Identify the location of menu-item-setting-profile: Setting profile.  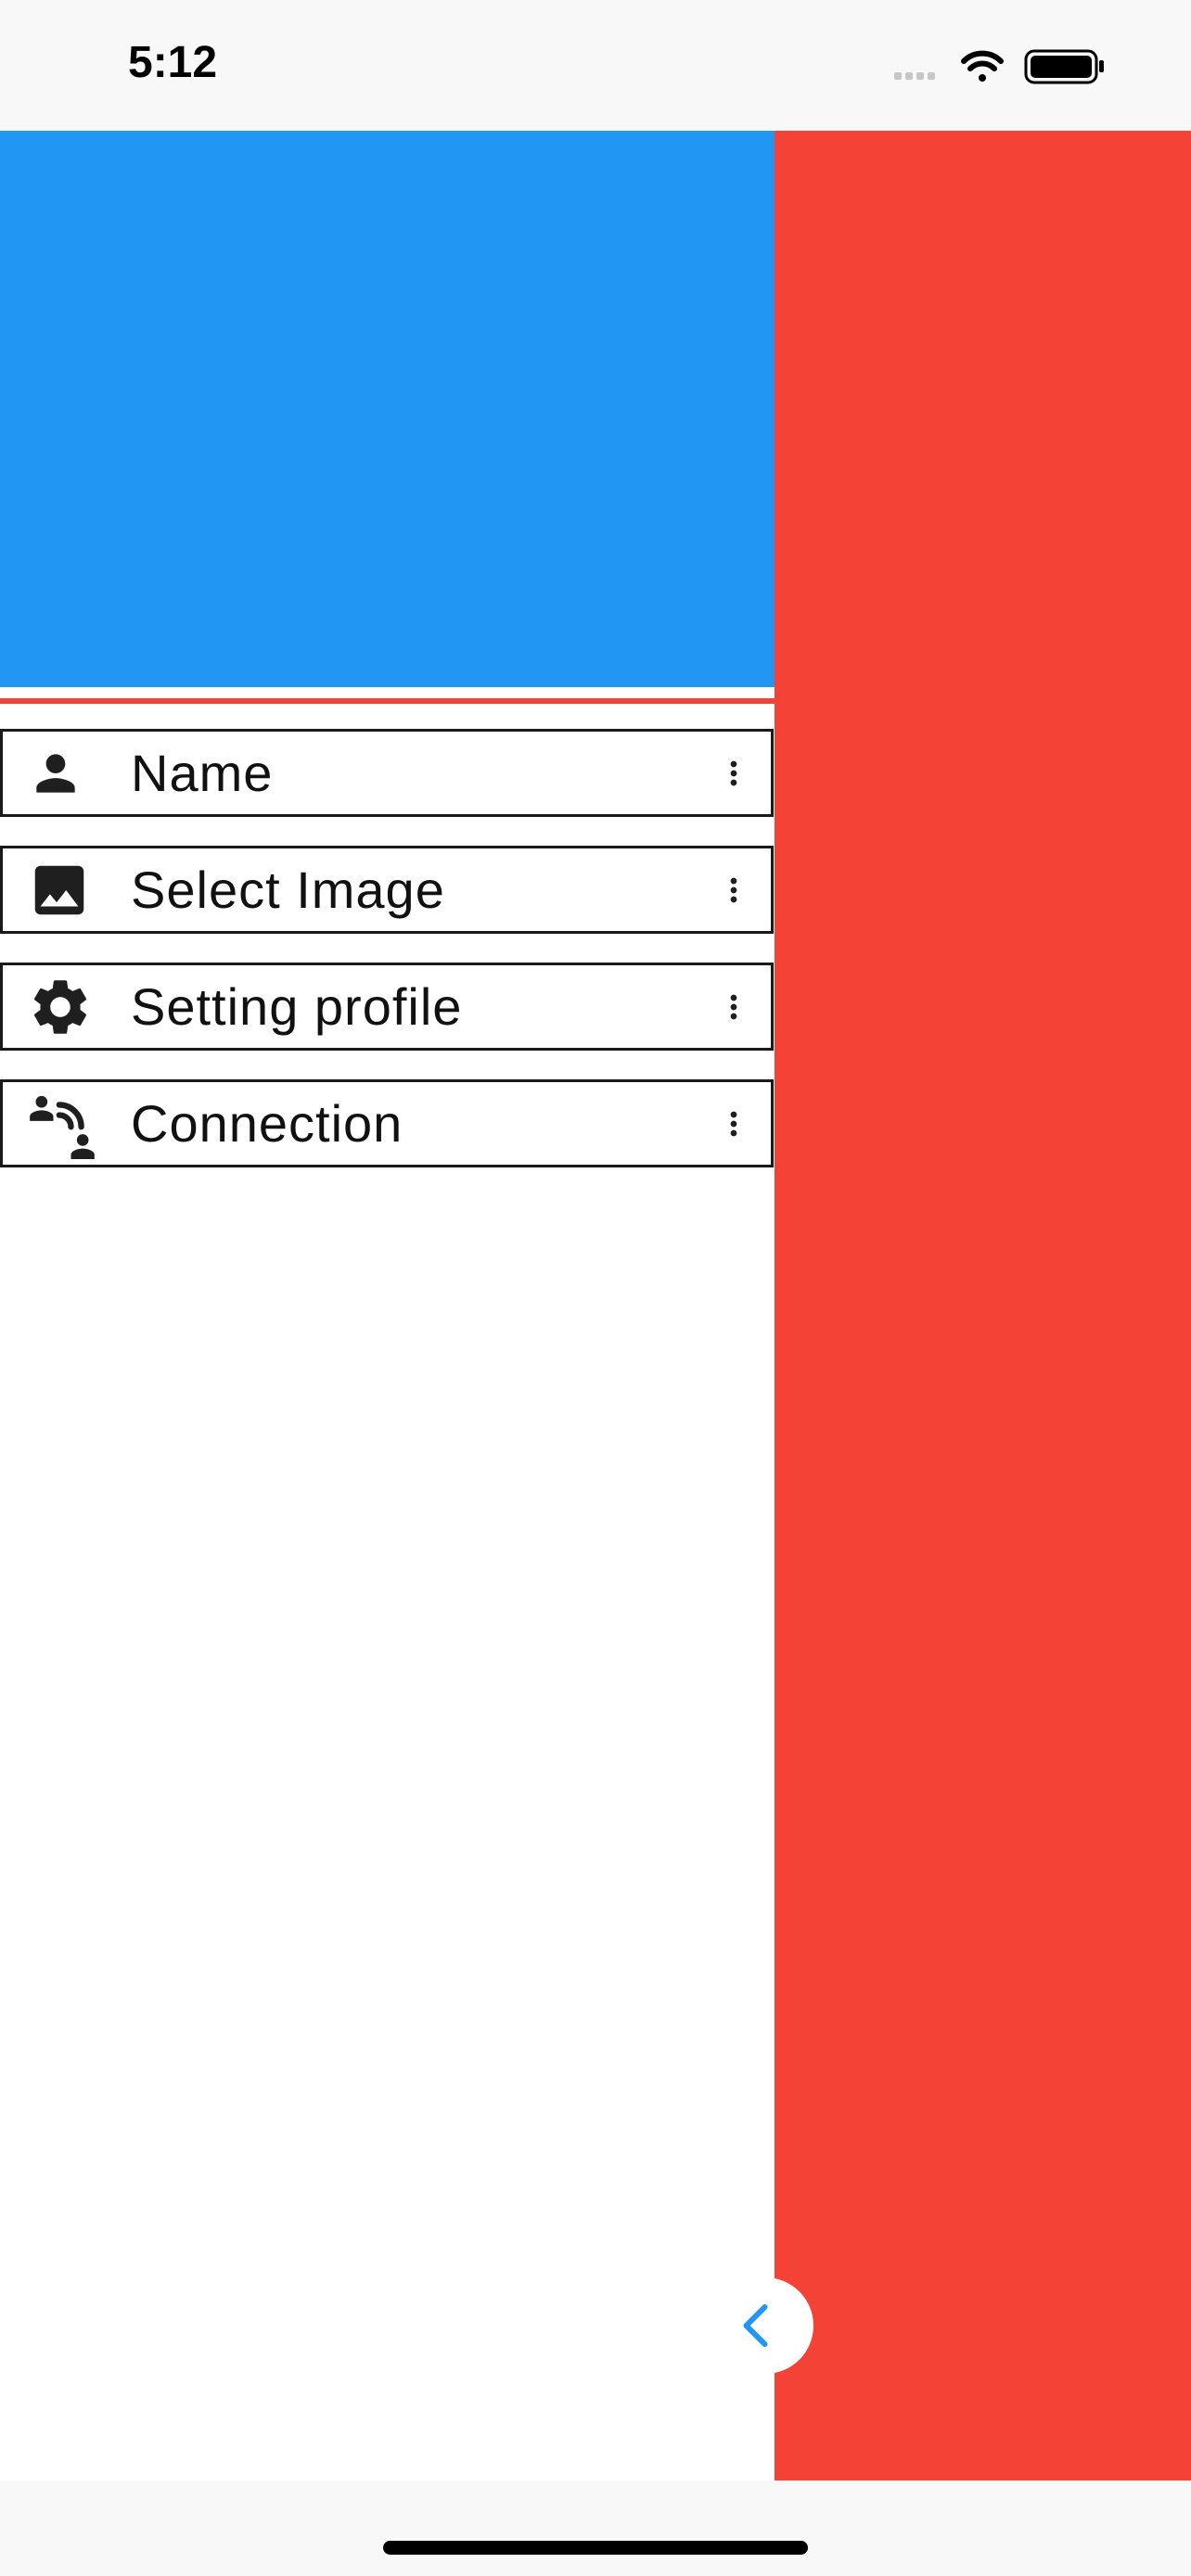
(387, 1007).